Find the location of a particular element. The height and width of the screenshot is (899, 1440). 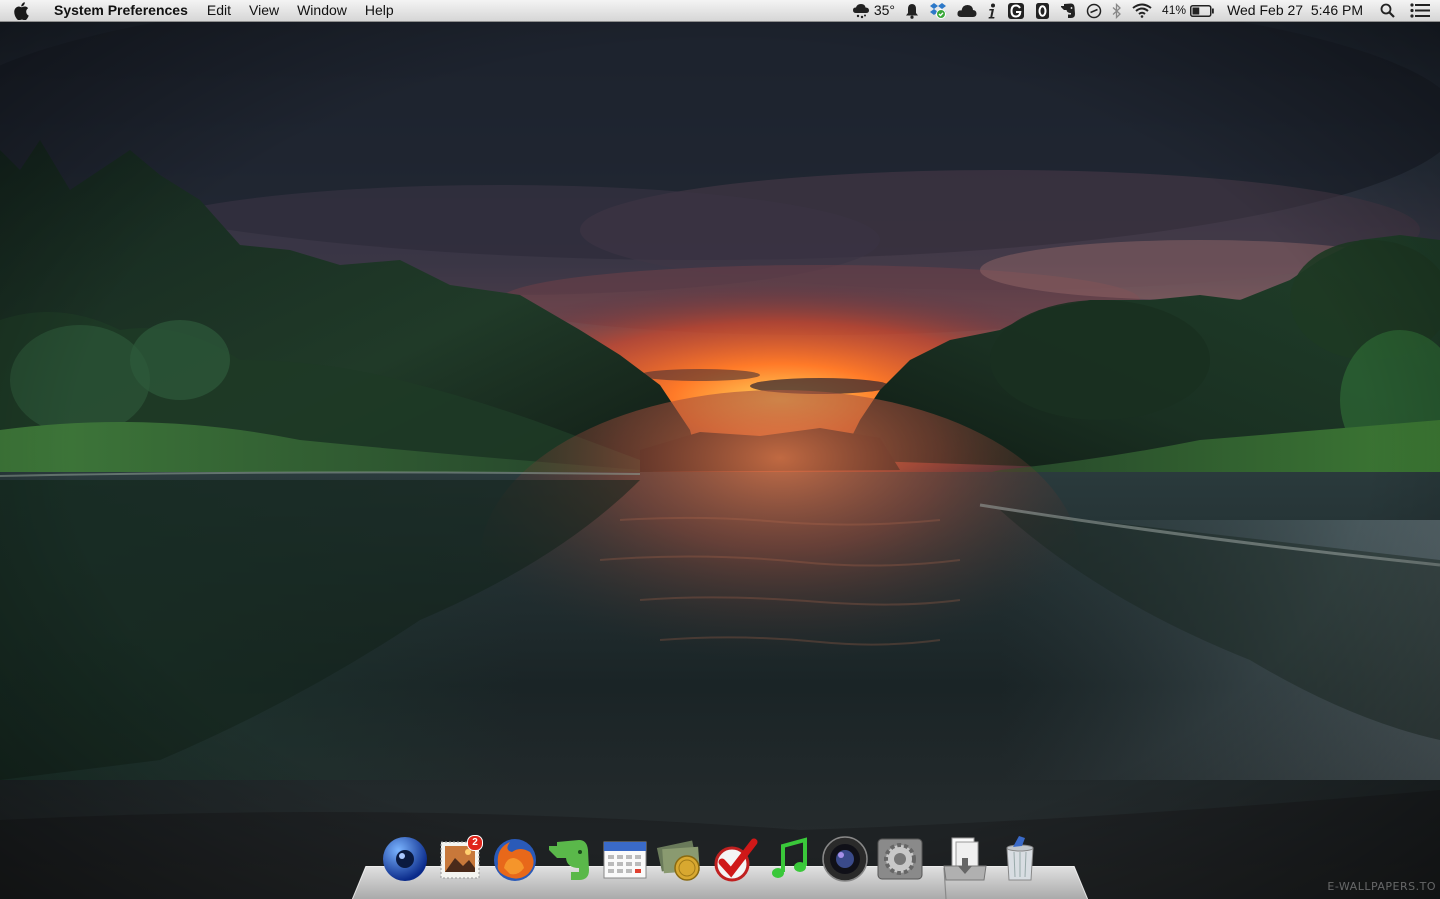

screen-capture-status is located at coordinates (1016, 10).